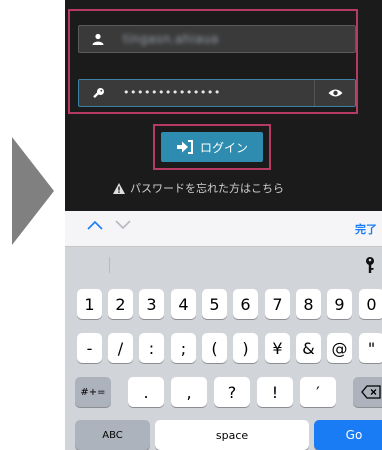 The width and height of the screenshot is (382, 450). I want to click on key-exclamation: !, so click(275, 392).